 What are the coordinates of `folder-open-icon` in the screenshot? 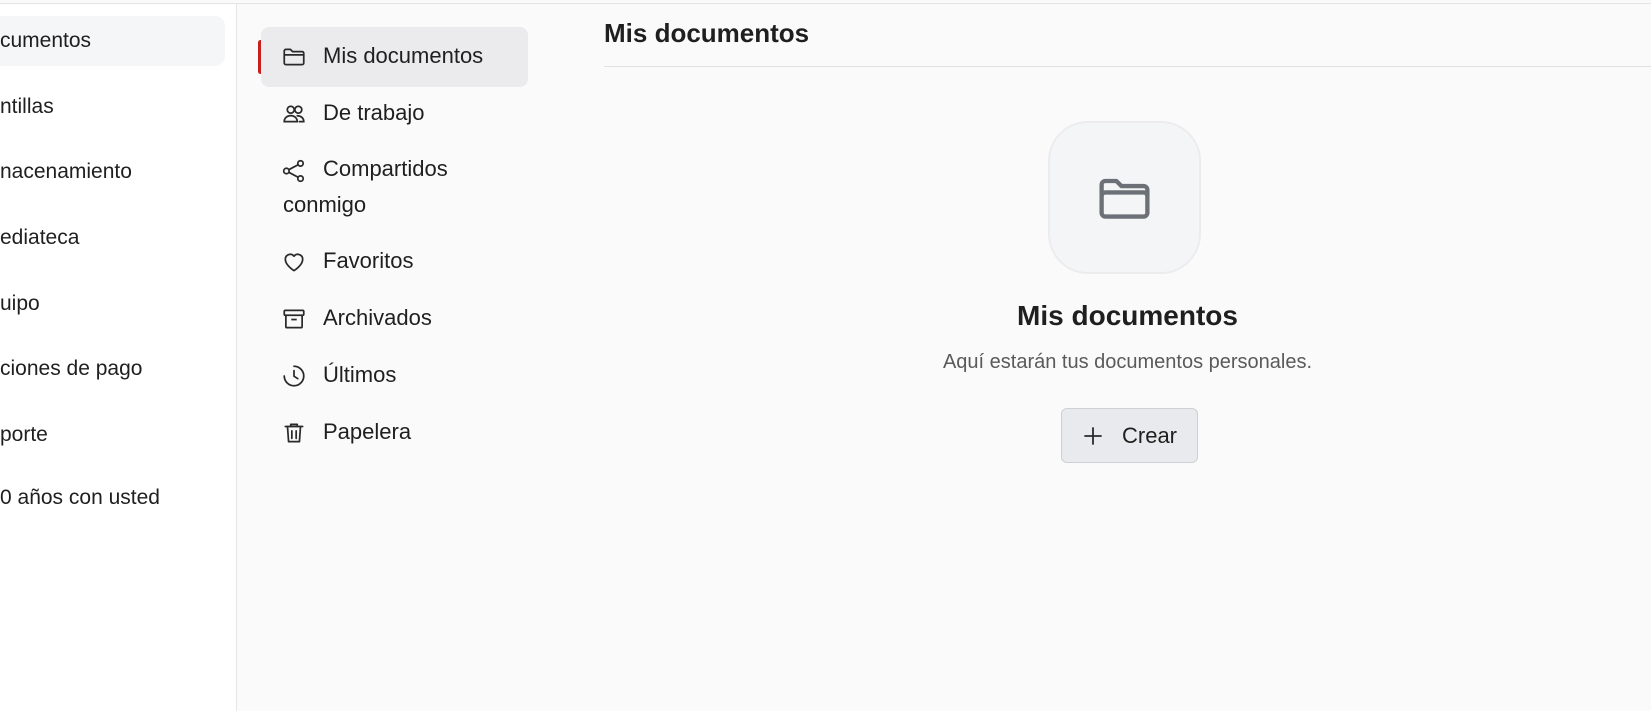 It's located at (1124, 198).